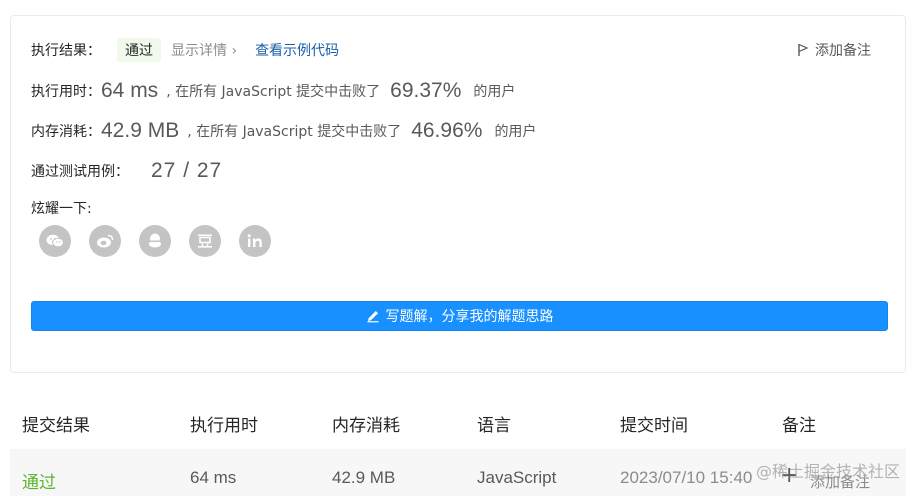 The width and height of the screenshot is (916, 496). Describe the element at coordinates (205, 241) in the screenshot. I see `douban-icon` at that location.